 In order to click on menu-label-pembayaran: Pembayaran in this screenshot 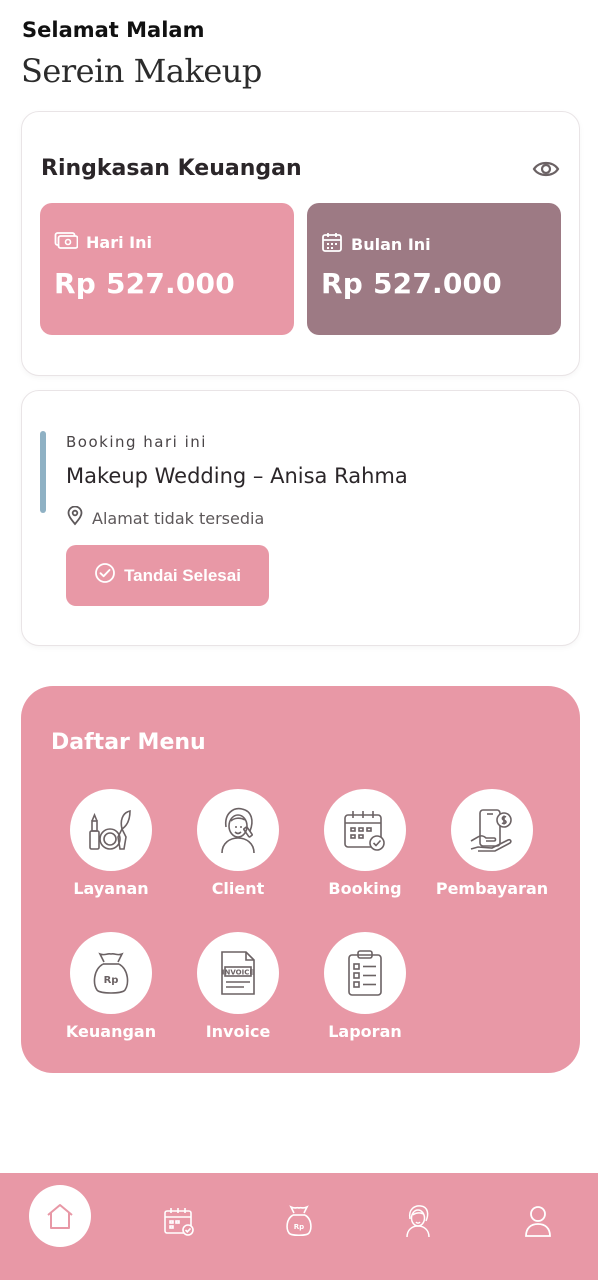, I will do `click(492, 888)`.